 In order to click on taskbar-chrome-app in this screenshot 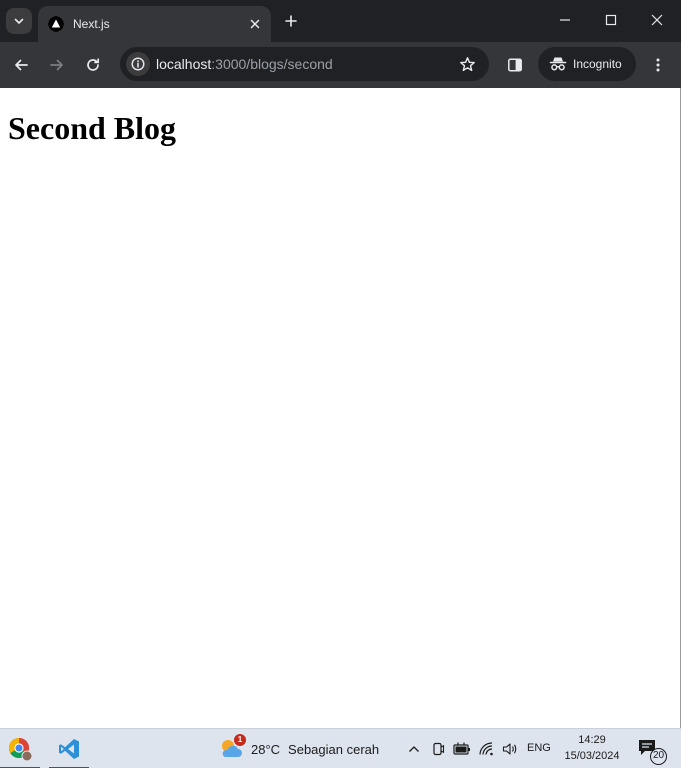, I will do `click(20, 748)`.